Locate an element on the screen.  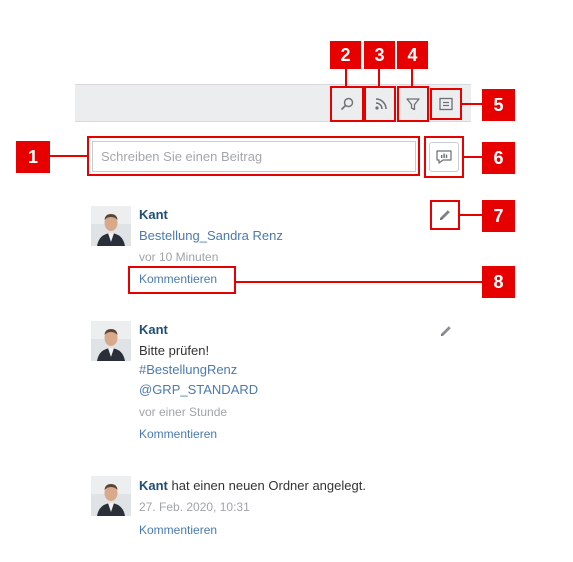
callout-number-2: 2 is located at coordinates (345, 55).